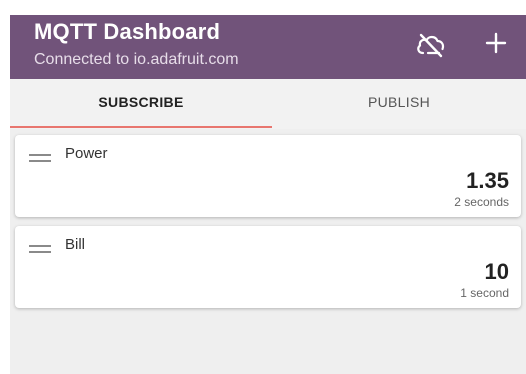  What do you see at coordinates (86, 153) in the screenshot?
I see `subscription-name: Power` at bounding box center [86, 153].